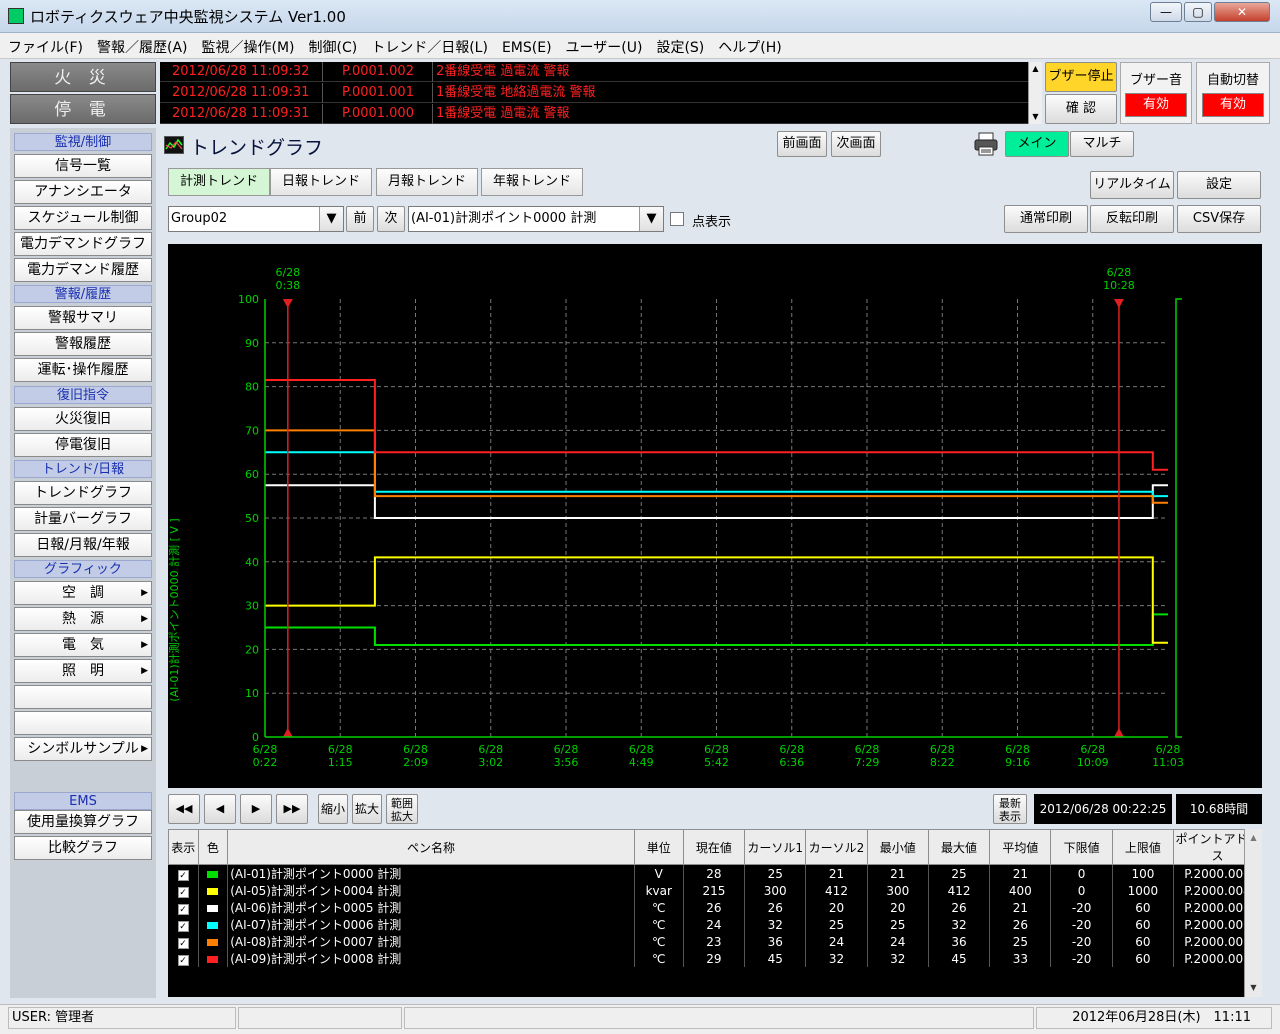  Describe the element at coordinates (83, 419) in the screenshot. I see `sidebar-item-fire-restore: 火災復旧` at that location.